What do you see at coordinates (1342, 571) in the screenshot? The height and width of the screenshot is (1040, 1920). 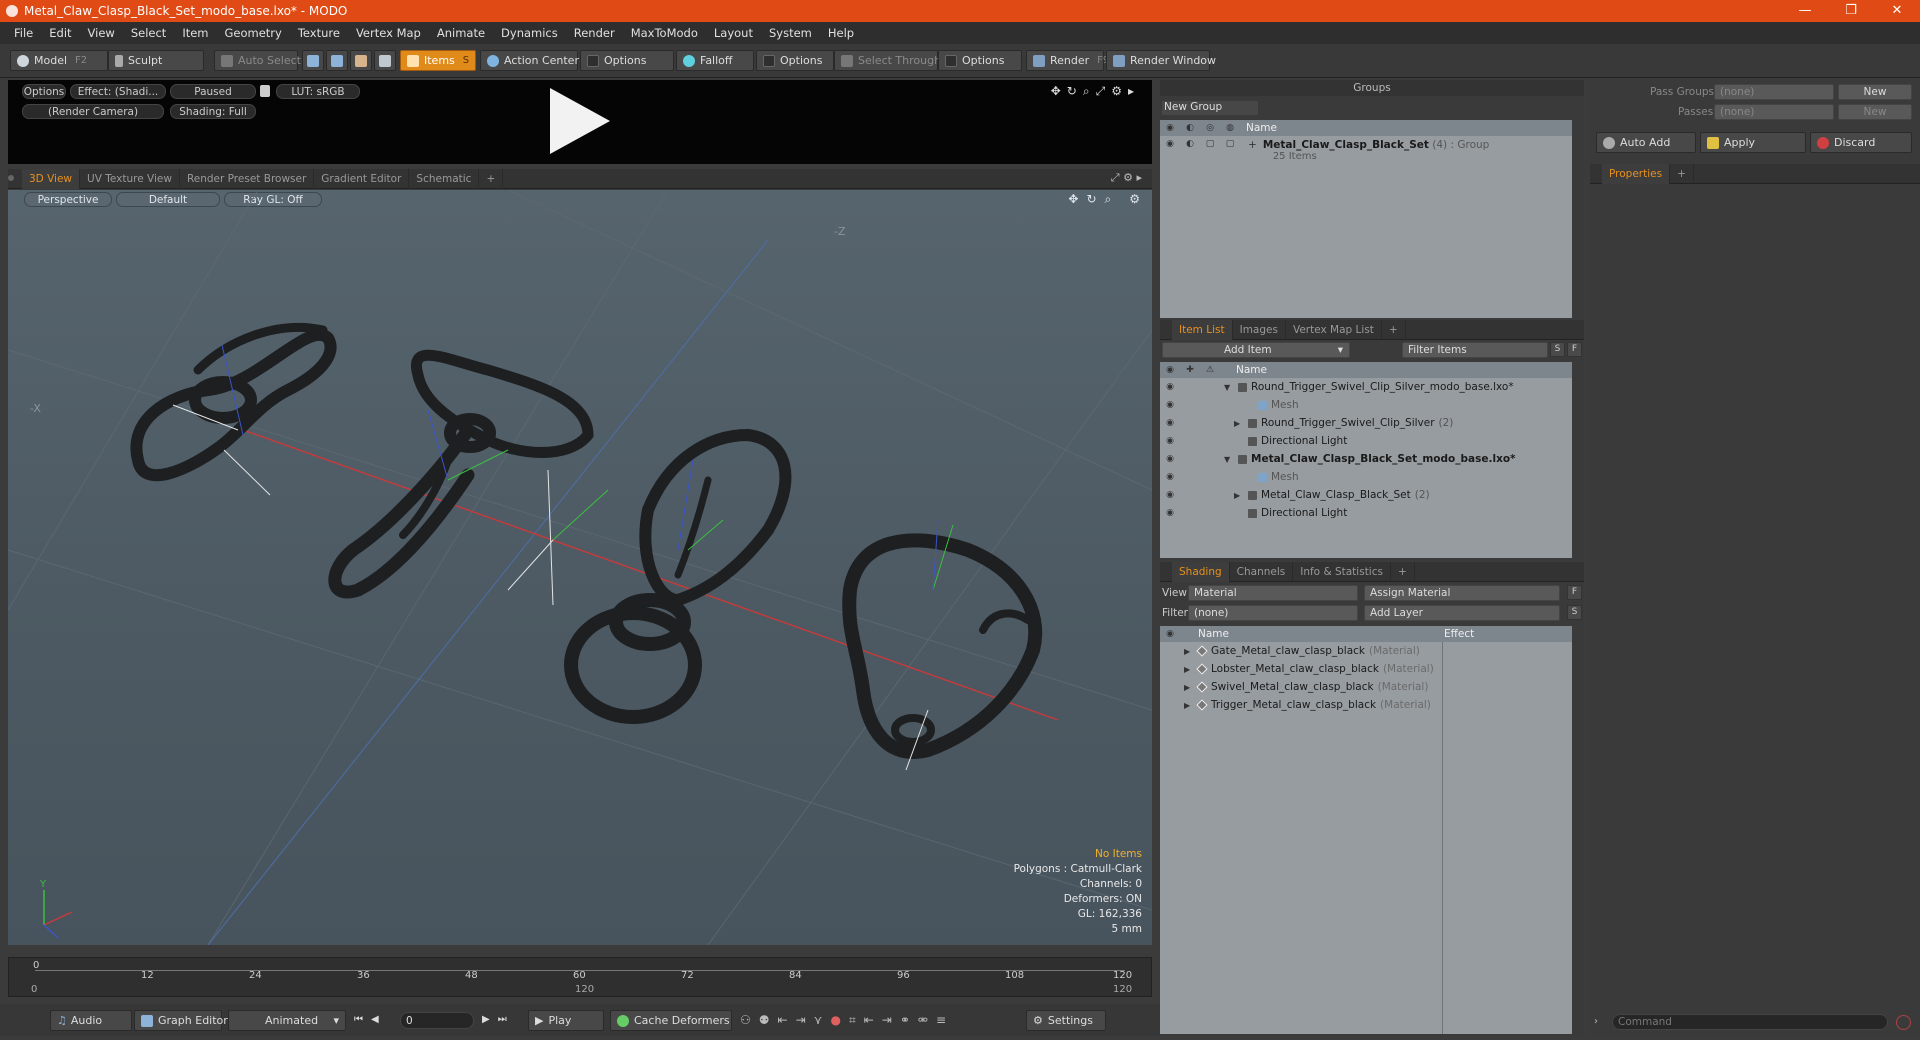 I see `tab-info-statistics: Info & Statistics` at bounding box center [1342, 571].